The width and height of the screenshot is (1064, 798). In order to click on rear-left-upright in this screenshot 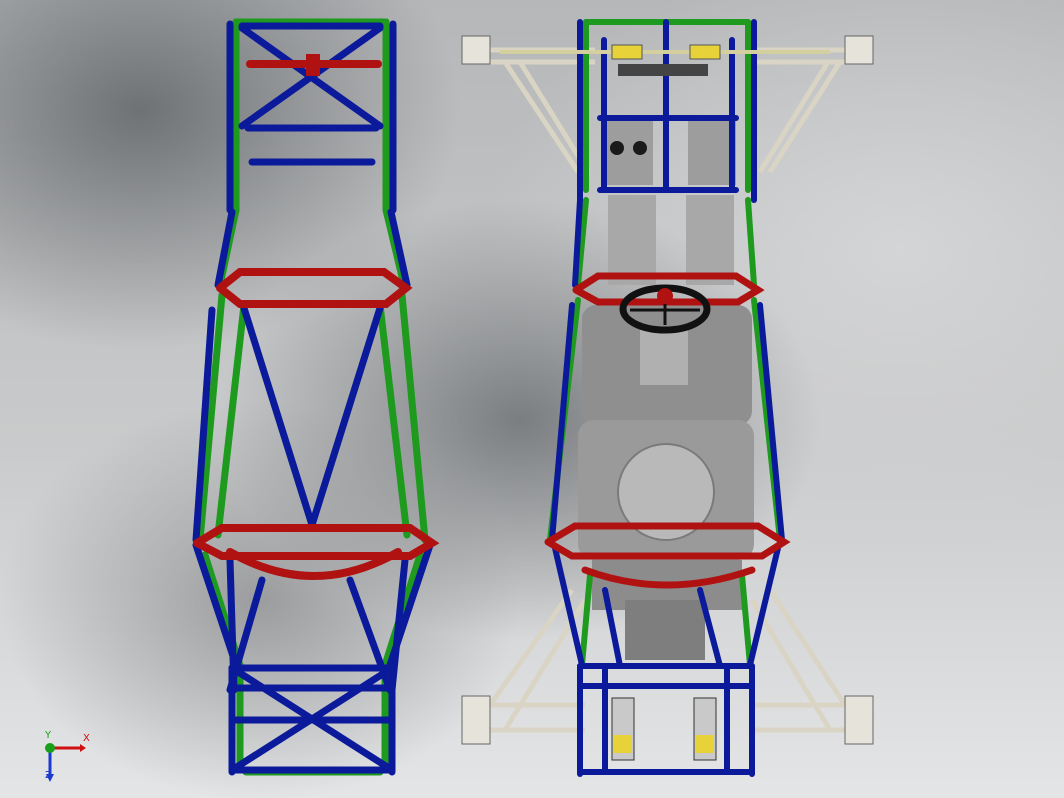, I will do `click(476, 720)`.